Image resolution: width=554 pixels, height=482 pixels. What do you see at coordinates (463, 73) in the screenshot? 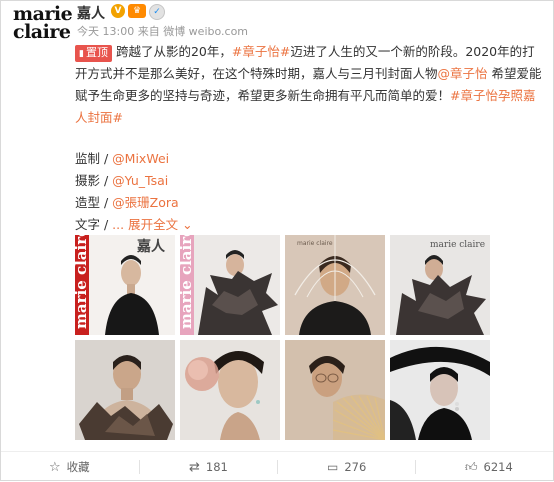
I see `mention-link: @章子怡` at bounding box center [463, 73].